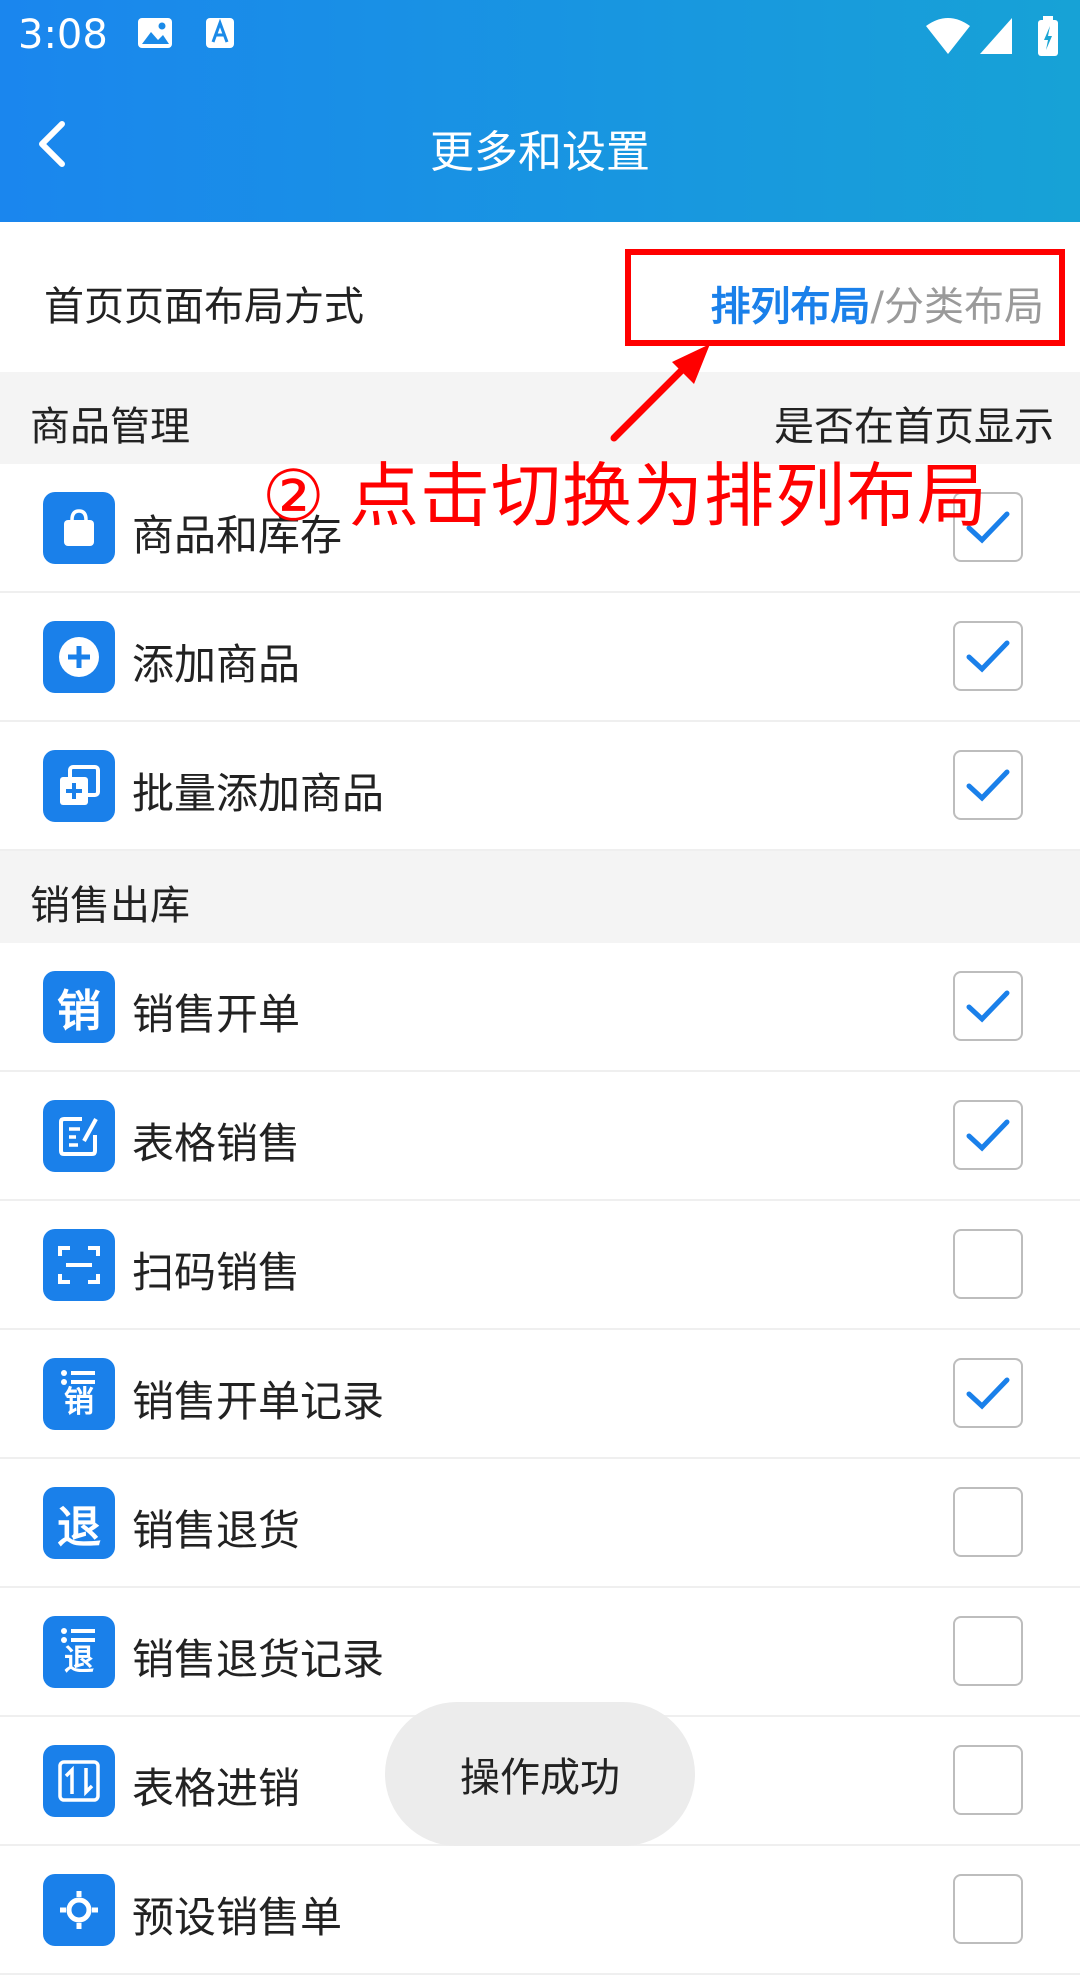 The image size is (1080, 1975). I want to click on list-item: 预设销售单, so click(540, 1910).